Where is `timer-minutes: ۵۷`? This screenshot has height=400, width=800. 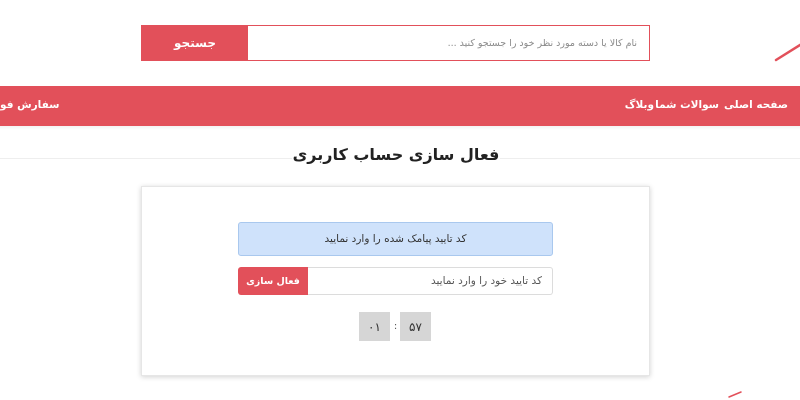 timer-minutes: ۵۷ is located at coordinates (415, 326).